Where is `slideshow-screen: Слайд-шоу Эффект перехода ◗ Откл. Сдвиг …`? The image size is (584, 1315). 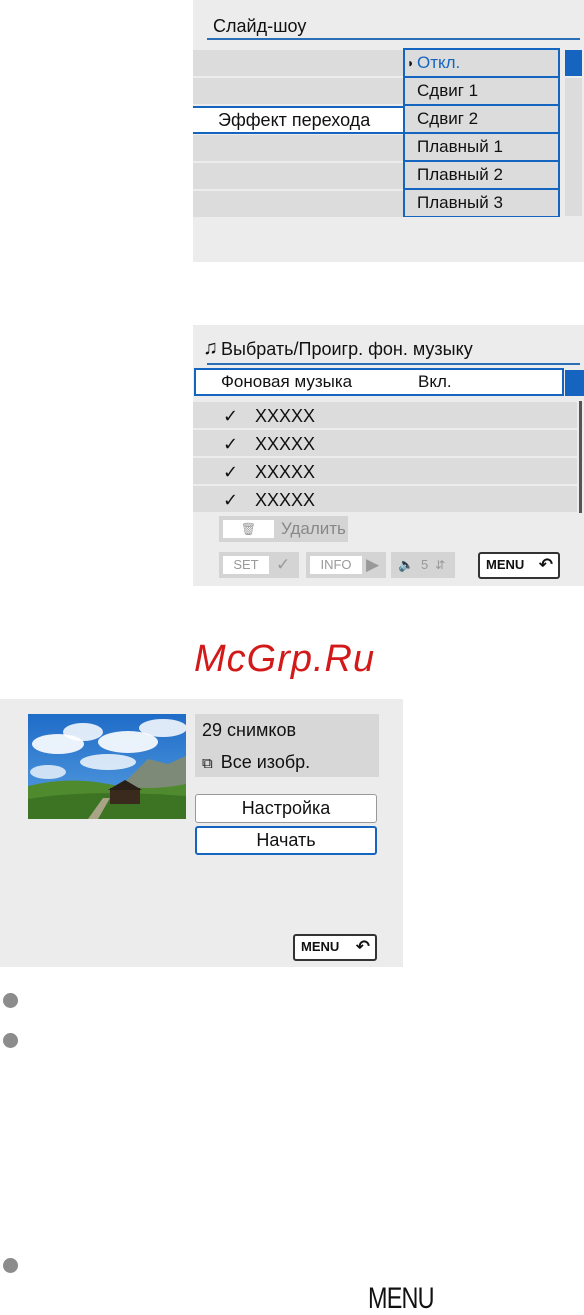
slideshow-screen: Слайд-шоу Эффект перехода ◗ Откл. Сдвиг … is located at coordinates (388, 131).